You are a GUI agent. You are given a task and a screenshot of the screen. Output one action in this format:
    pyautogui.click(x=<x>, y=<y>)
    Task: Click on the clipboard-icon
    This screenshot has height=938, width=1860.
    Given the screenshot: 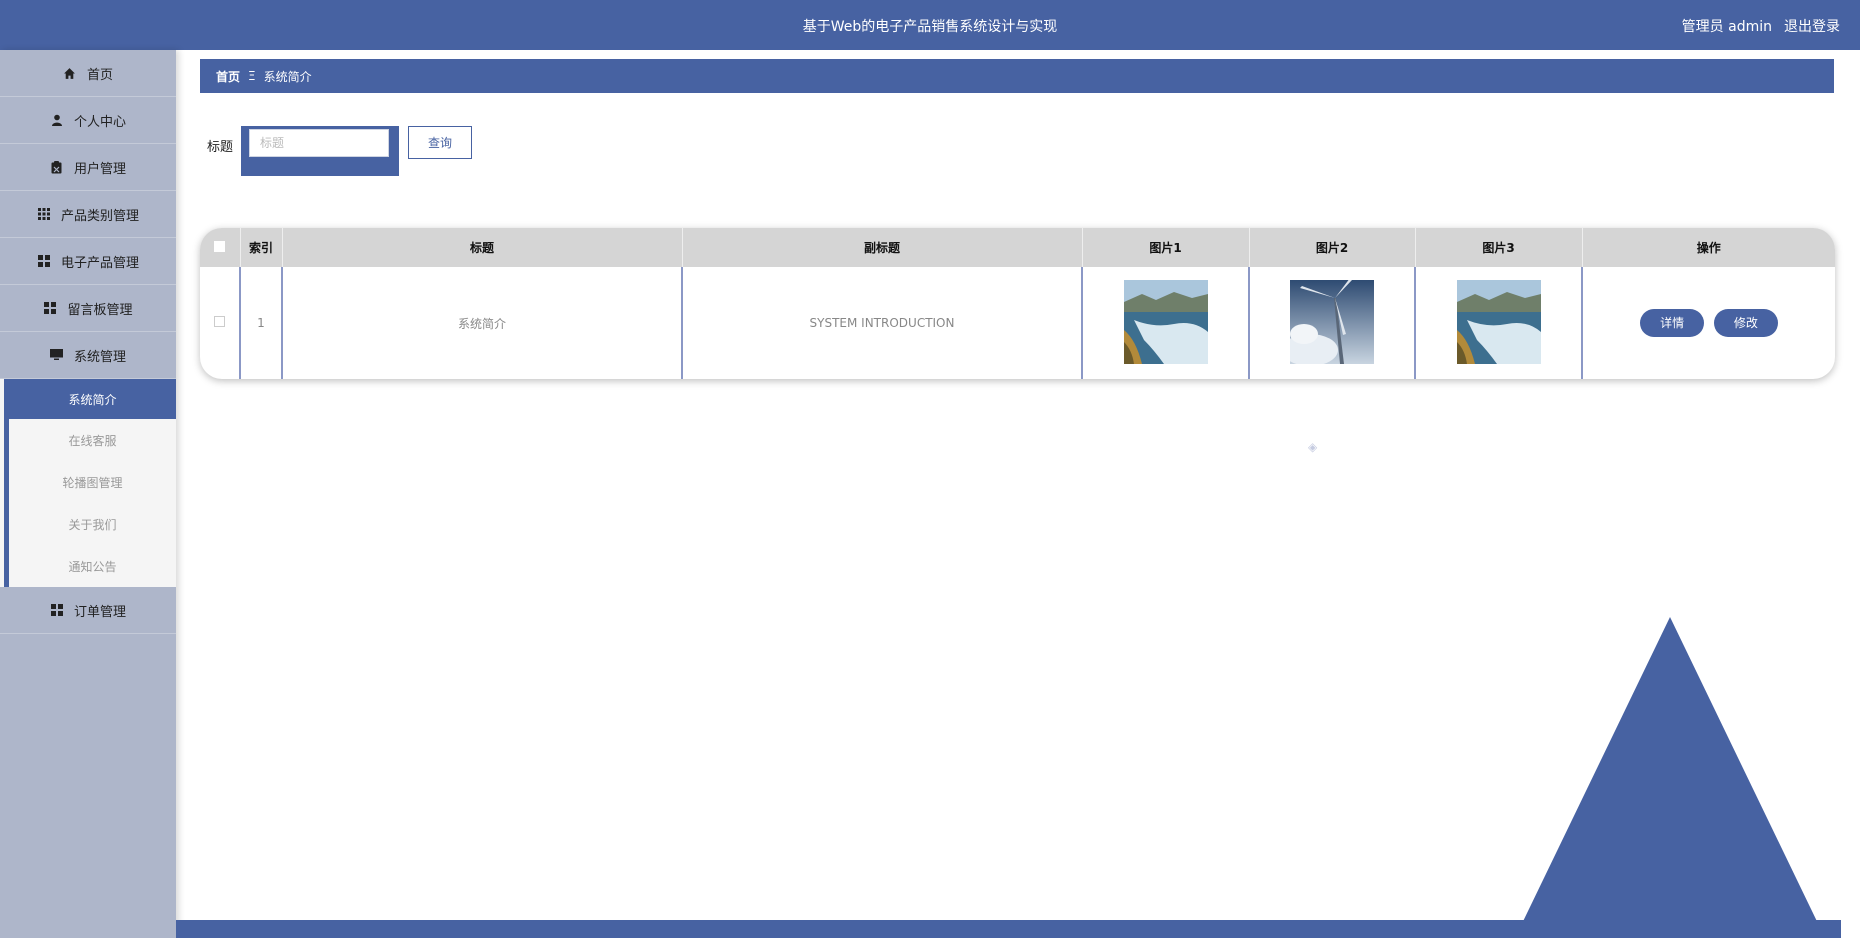 What is the action you would take?
    pyautogui.click(x=57, y=167)
    